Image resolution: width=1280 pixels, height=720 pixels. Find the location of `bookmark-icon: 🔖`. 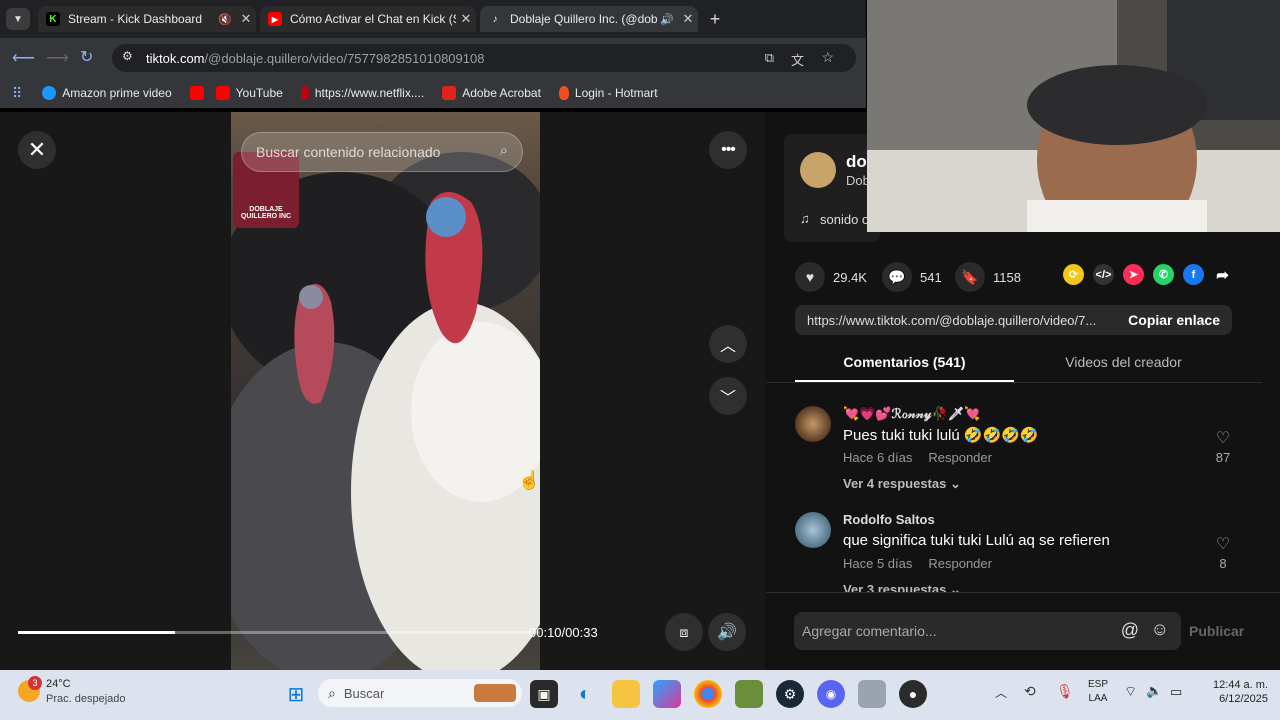

bookmark-icon: 🔖 is located at coordinates (970, 277).